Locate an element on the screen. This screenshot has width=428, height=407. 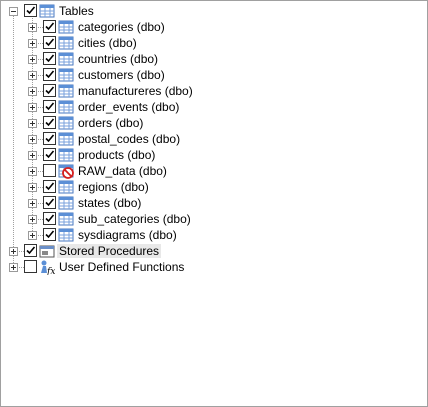
table-label: manufactureres (dbo) is located at coordinates (135, 91).